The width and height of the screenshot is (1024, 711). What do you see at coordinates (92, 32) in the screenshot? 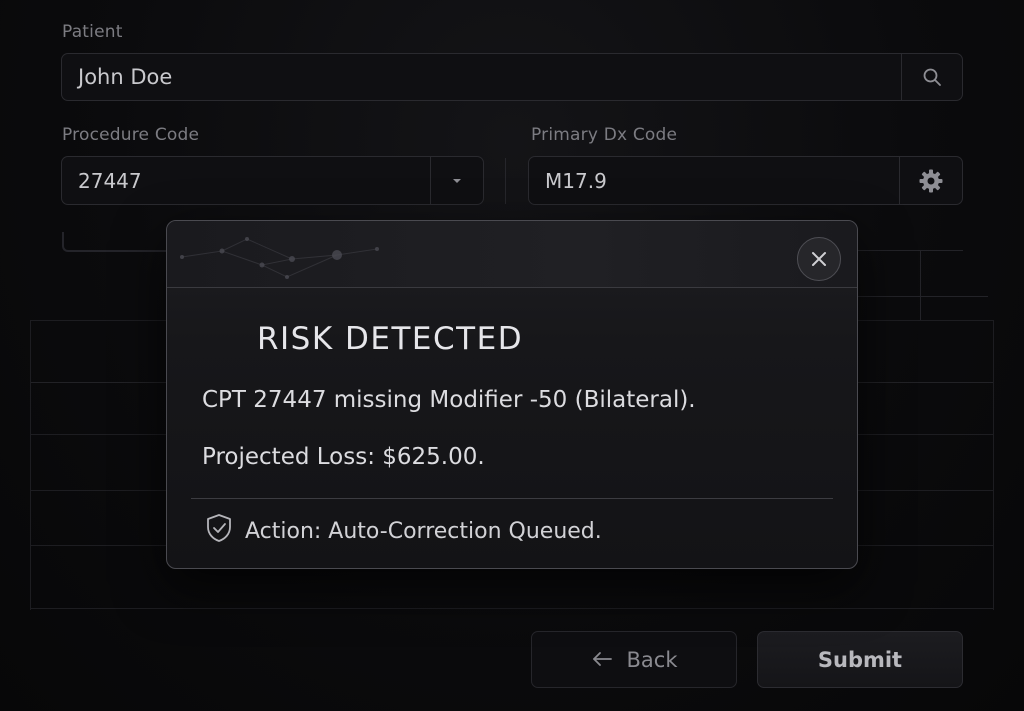
I see `patient-label: Patient` at bounding box center [92, 32].